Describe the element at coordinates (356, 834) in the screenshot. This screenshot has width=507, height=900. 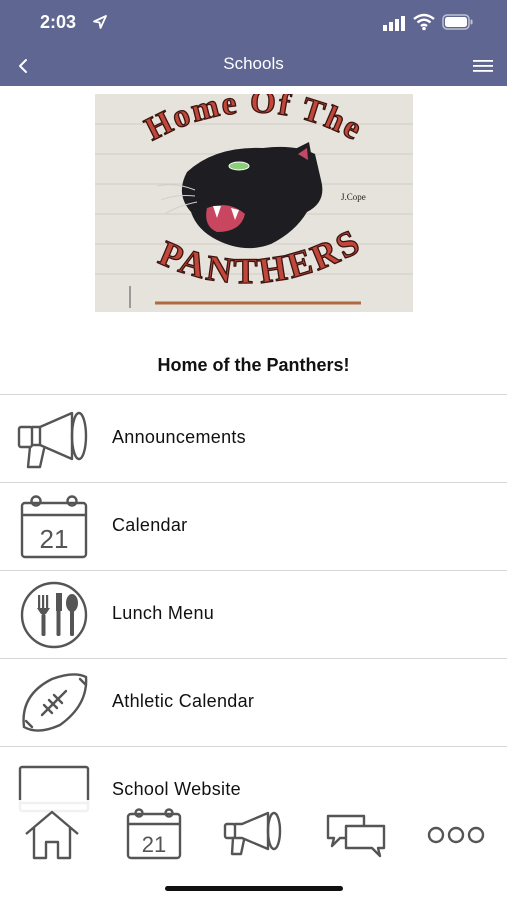
I see `chat-bubbles-tab-icon` at that location.